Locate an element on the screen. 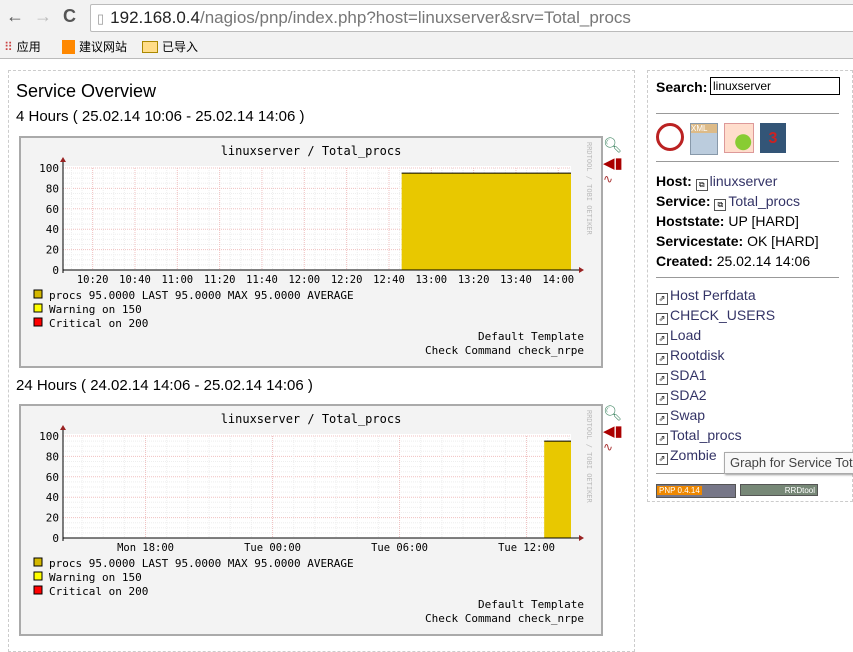  page-title: Service Overview is located at coordinates (86, 91).